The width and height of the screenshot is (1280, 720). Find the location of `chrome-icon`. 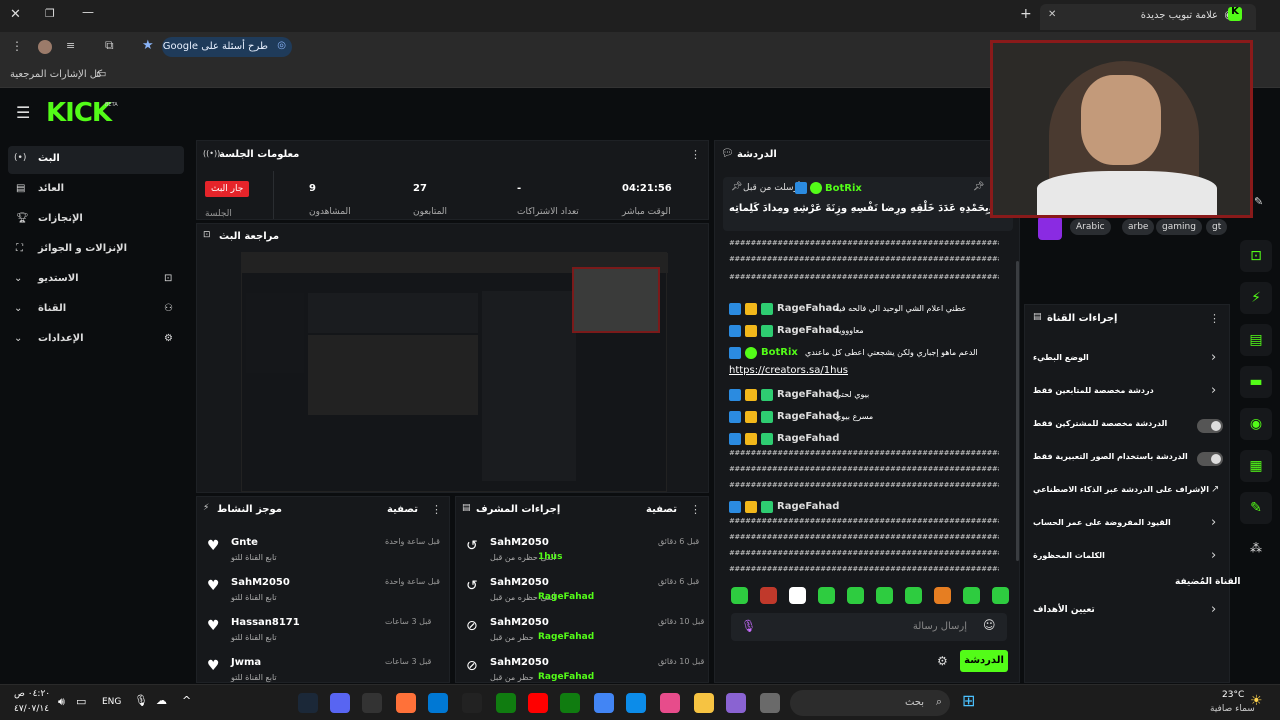

chrome-icon is located at coordinates (604, 703).